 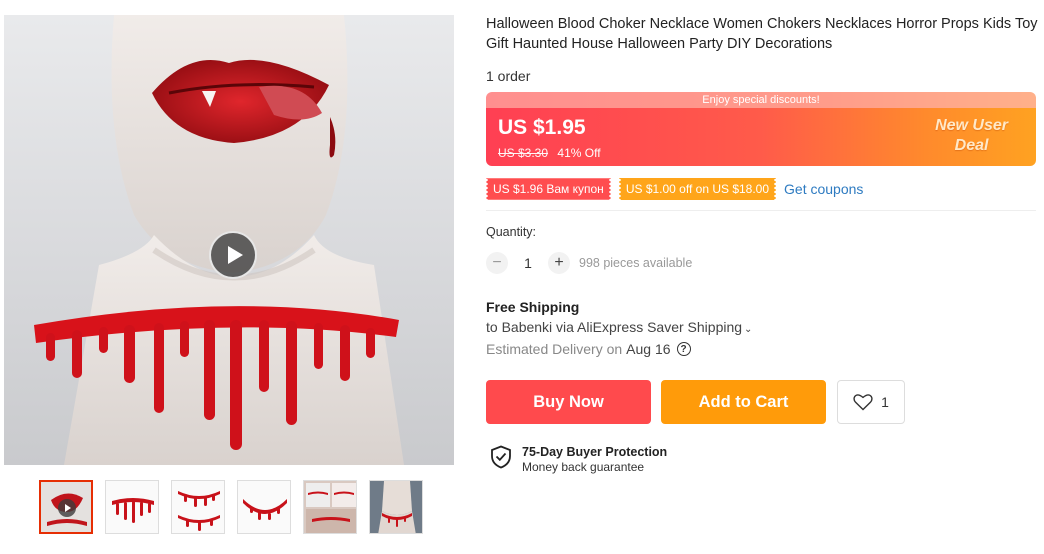 I want to click on shipping-title: Free Shipping, so click(x=533, y=307).